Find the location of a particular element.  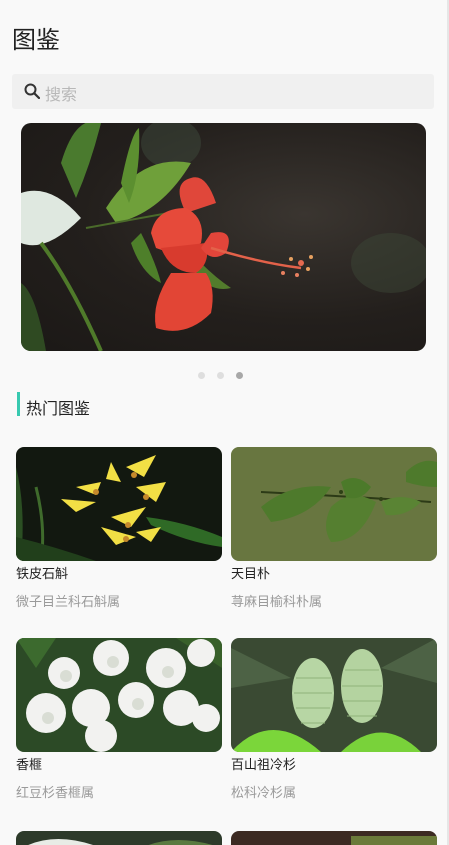

section-title: 热门图鉴 is located at coordinates (58, 408).